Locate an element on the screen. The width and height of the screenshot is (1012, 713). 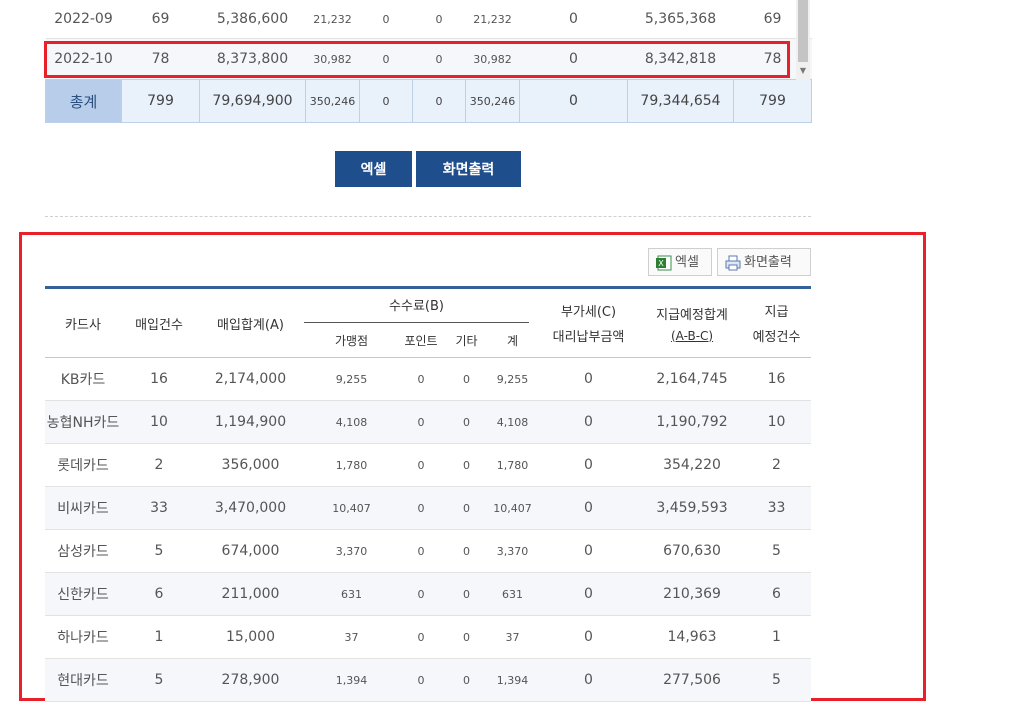
header-payout-count: 지급 예정건수 is located at coordinates (777, 322).